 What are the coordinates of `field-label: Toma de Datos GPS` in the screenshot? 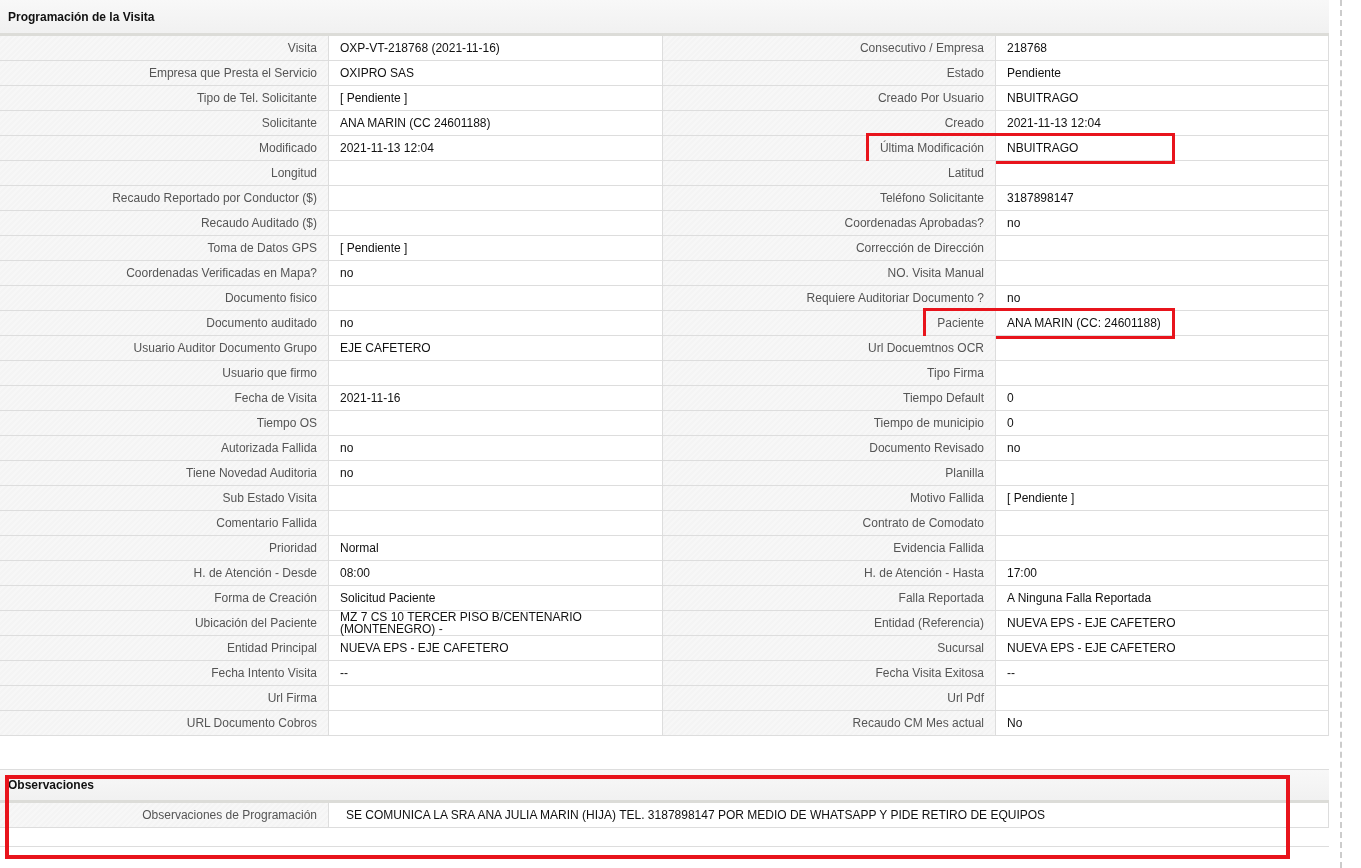 It's located at (262, 248).